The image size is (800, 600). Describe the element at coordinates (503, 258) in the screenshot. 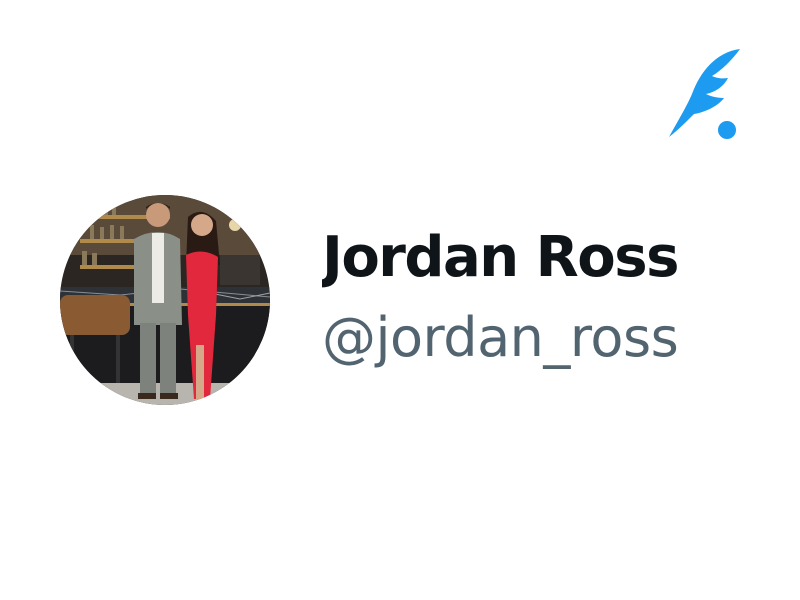

I see `display-name: Jordan Ross` at that location.